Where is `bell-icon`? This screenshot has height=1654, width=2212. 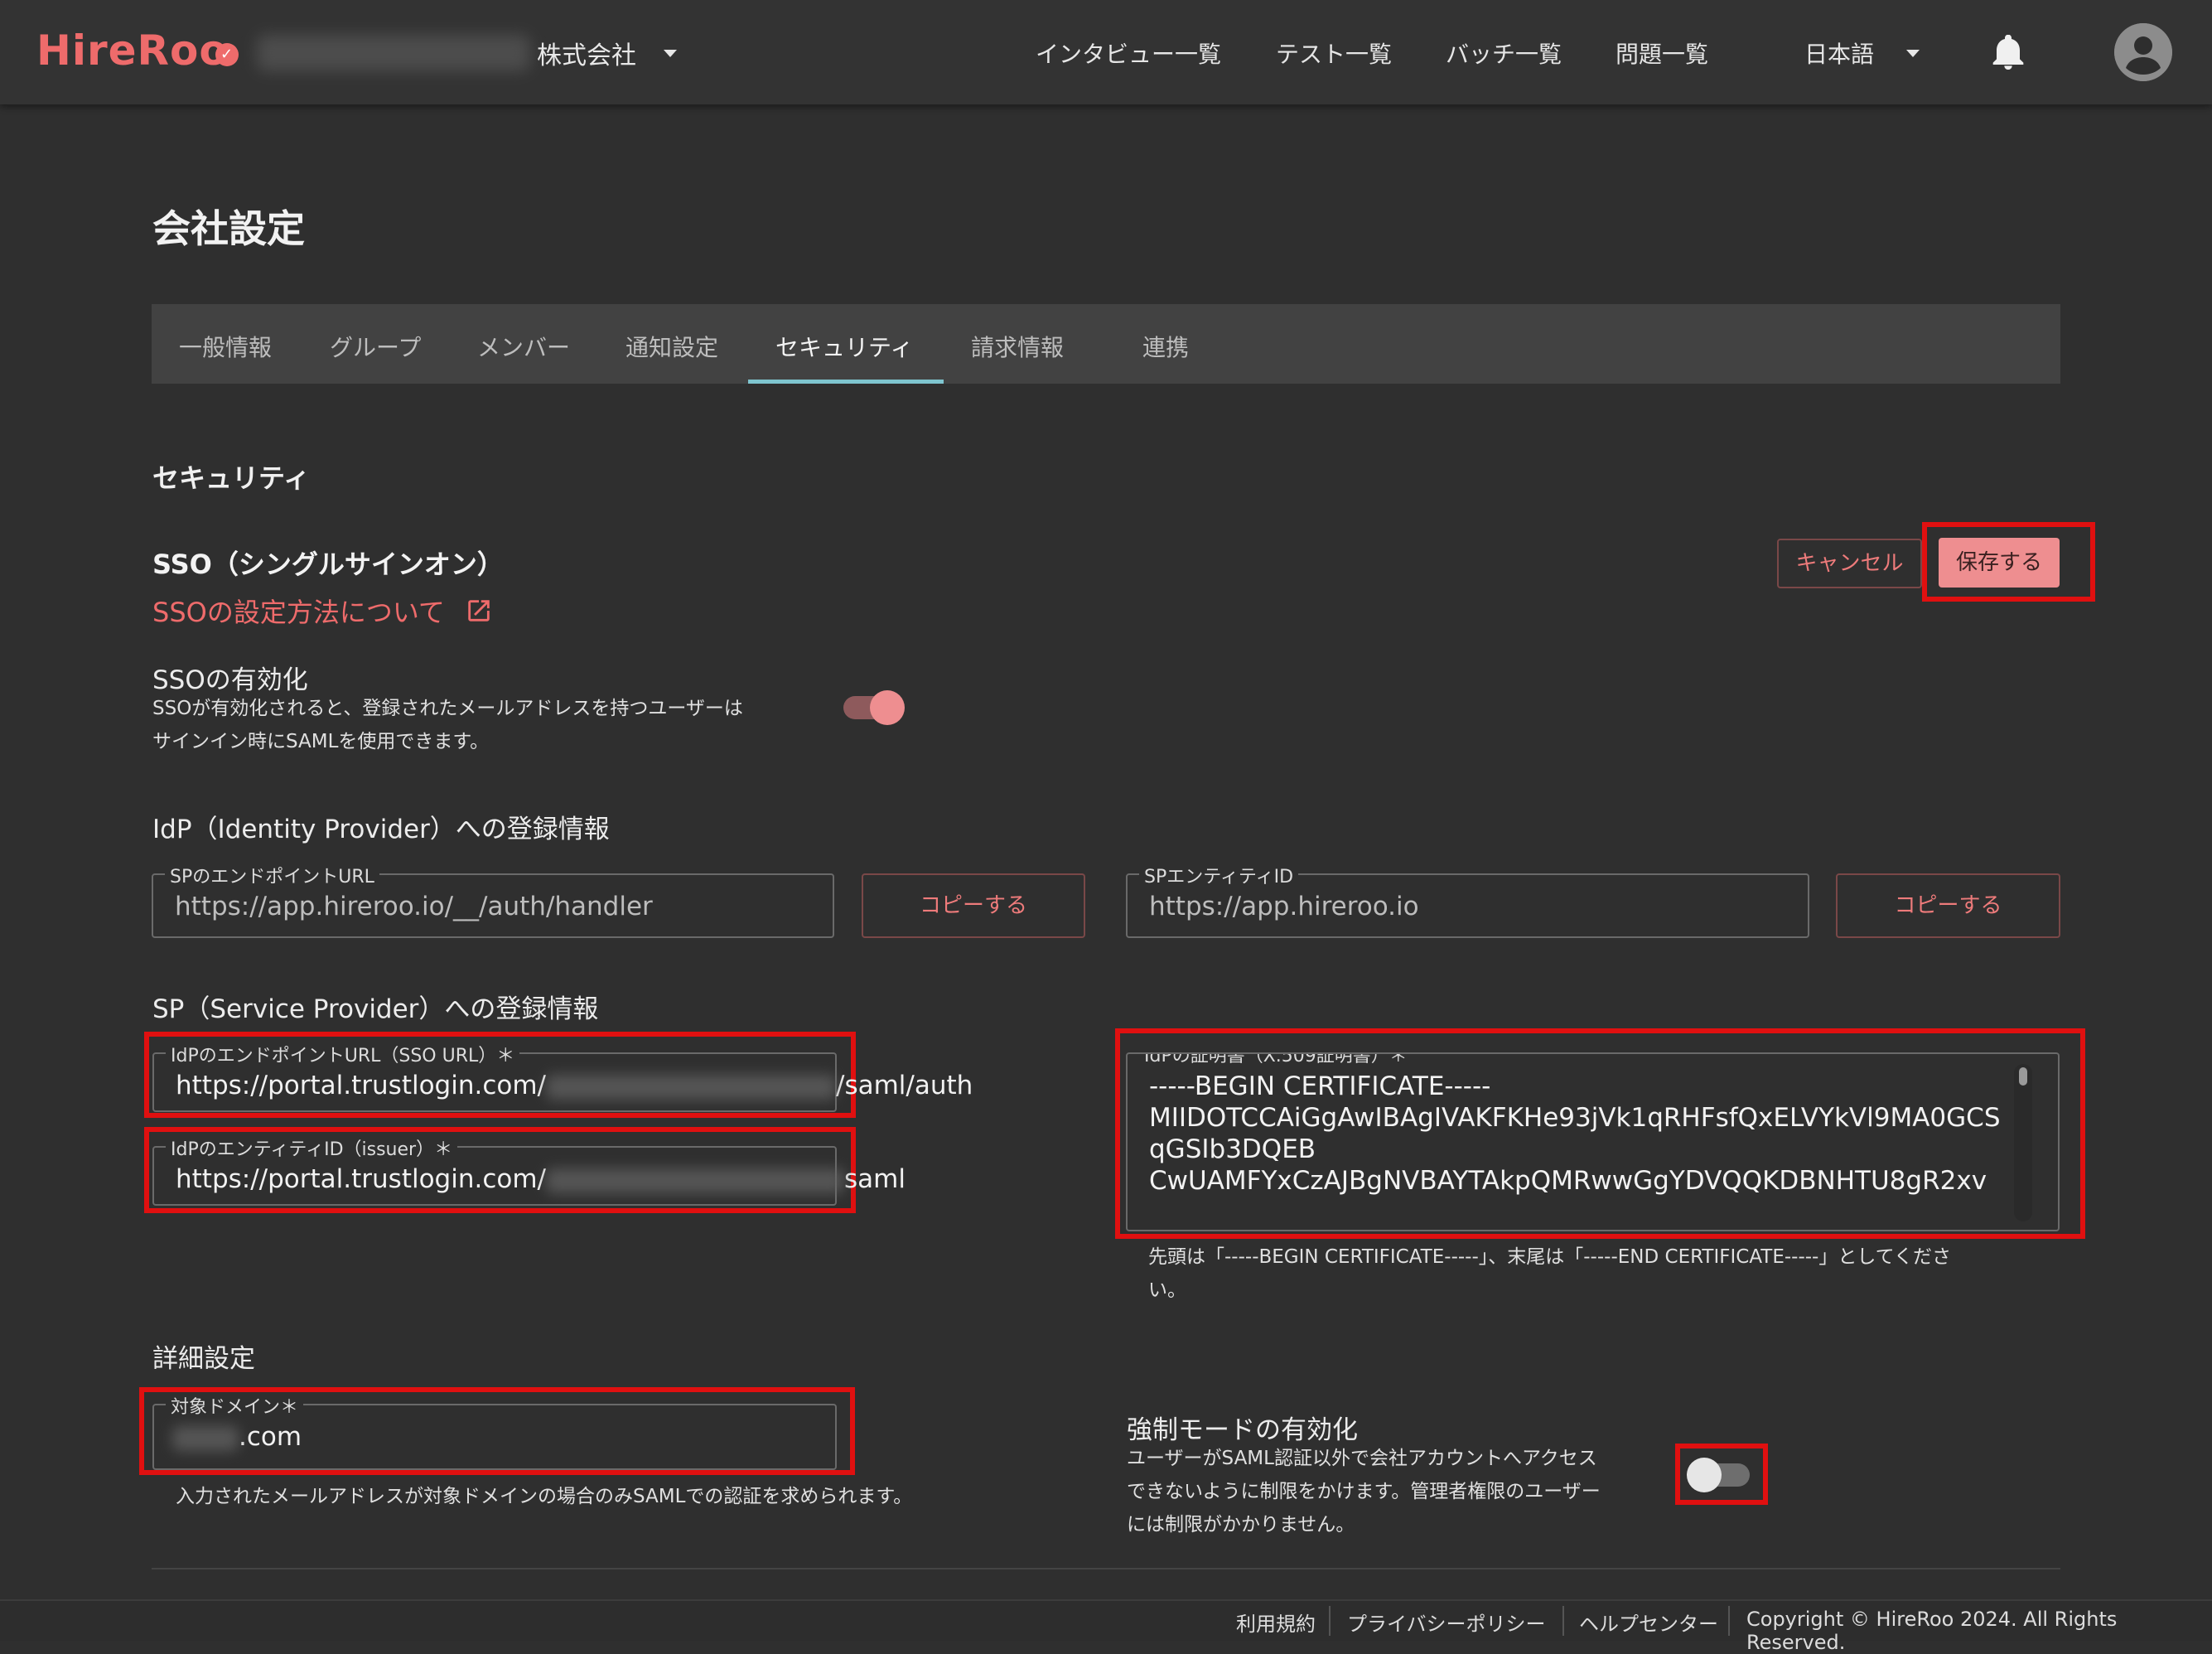
bell-icon is located at coordinates (2008, 53).